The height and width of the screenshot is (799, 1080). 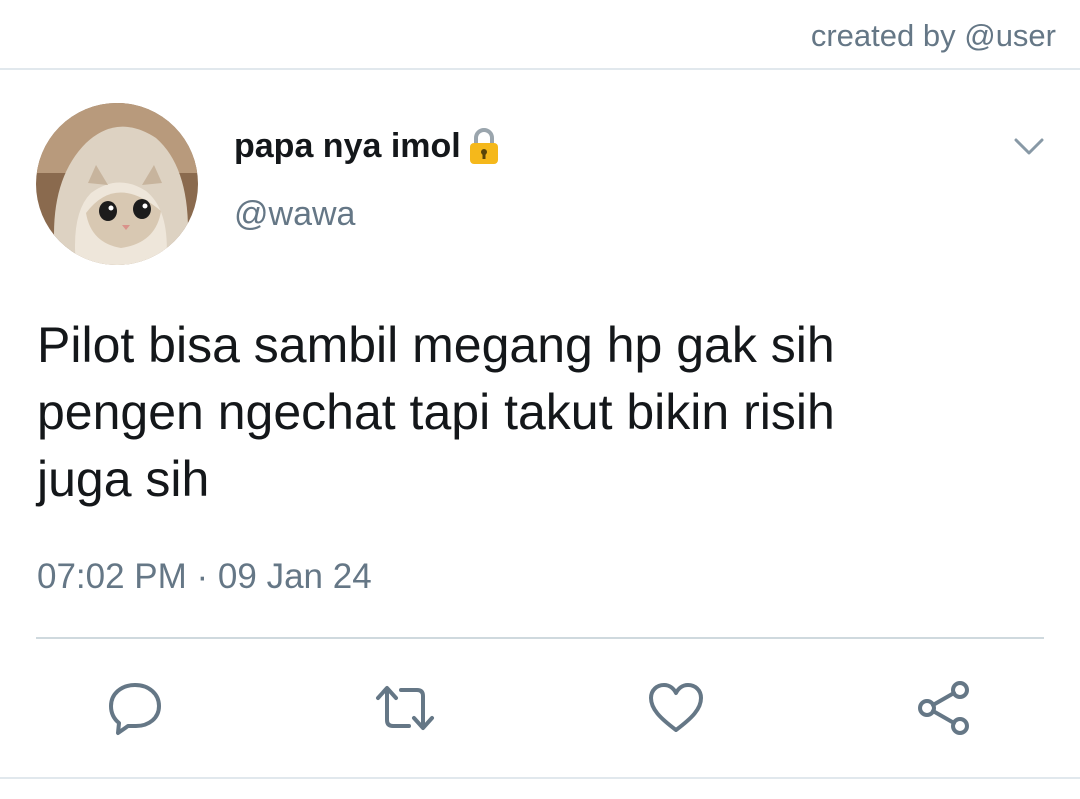 I want to click on tweet-timestamp: 07:02 PM · 09 Jan 24, so click(x=204, y=577).